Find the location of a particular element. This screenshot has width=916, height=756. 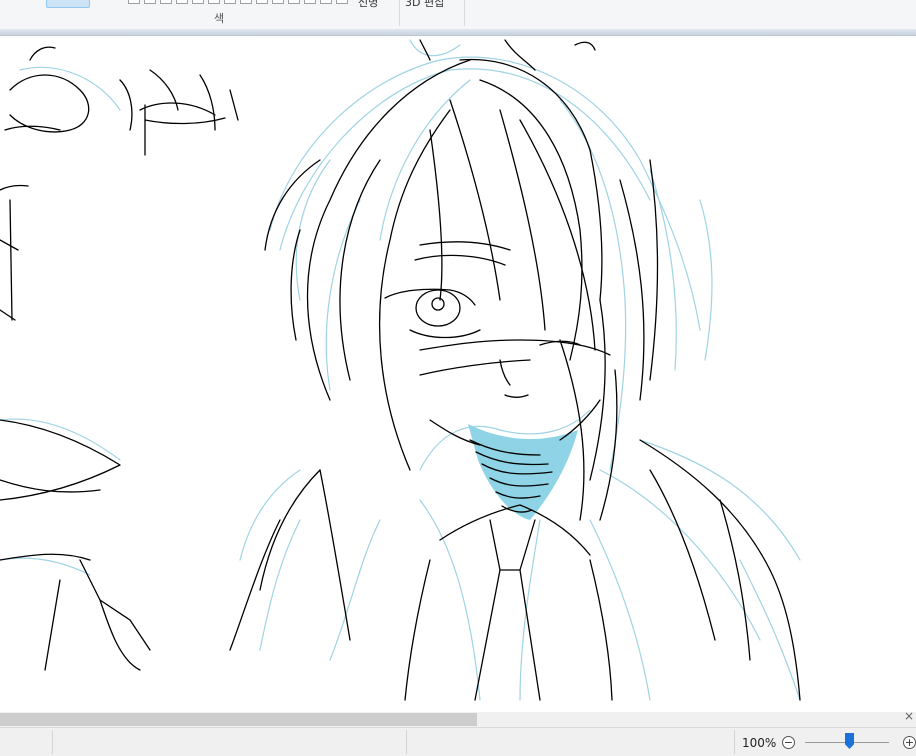

ribbon-bottom-edge is located at coordinates (458, 32).